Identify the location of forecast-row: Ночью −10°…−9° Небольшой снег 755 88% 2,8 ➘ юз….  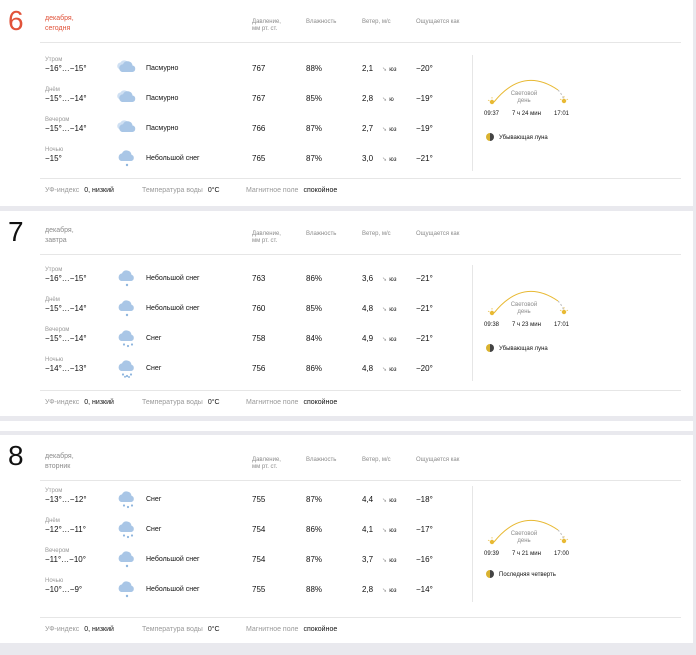
(235, 590).